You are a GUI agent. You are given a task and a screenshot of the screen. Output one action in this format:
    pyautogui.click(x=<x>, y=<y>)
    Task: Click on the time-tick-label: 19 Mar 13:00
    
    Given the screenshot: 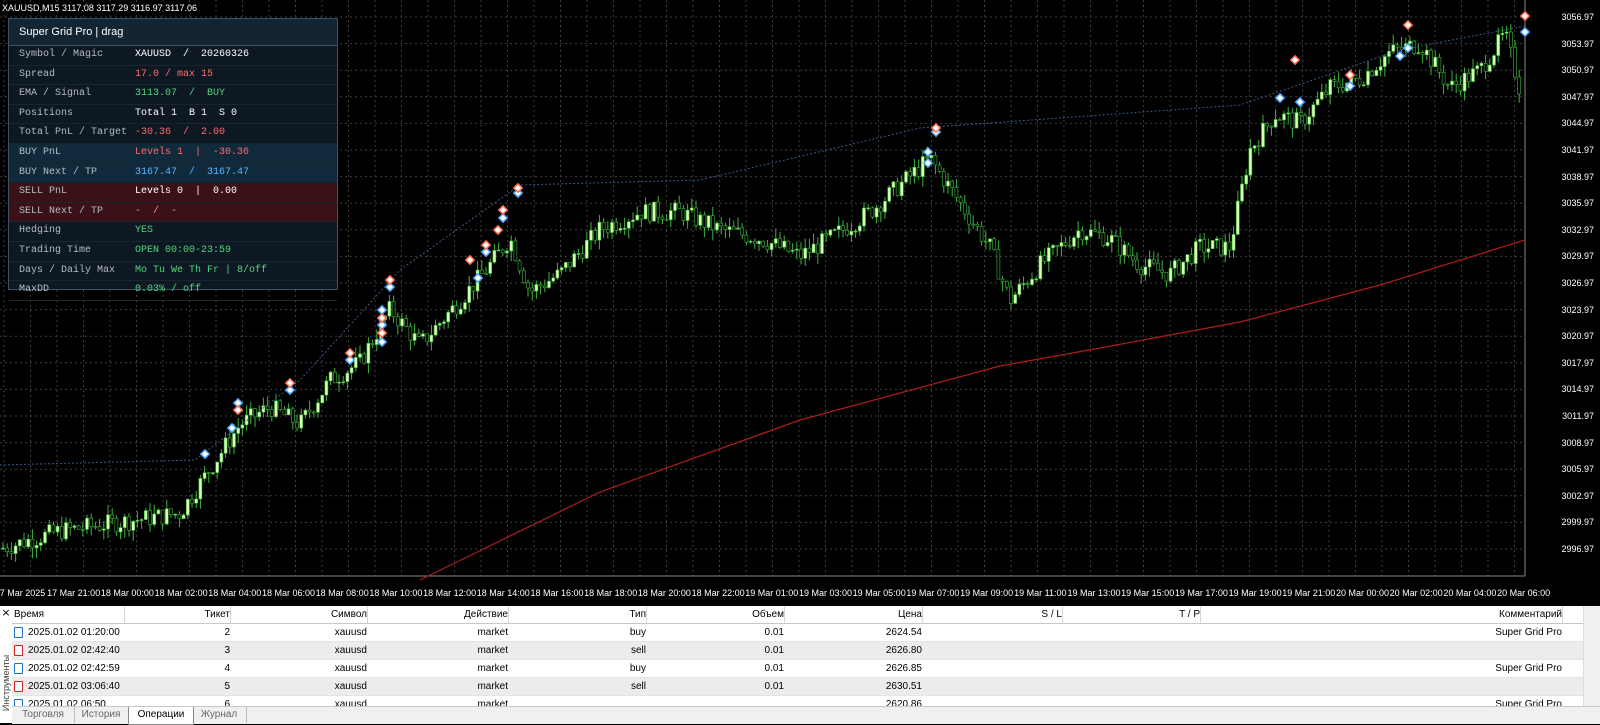 What is the action you would take?
    pyautogui.click(x=1094, y=593)
    